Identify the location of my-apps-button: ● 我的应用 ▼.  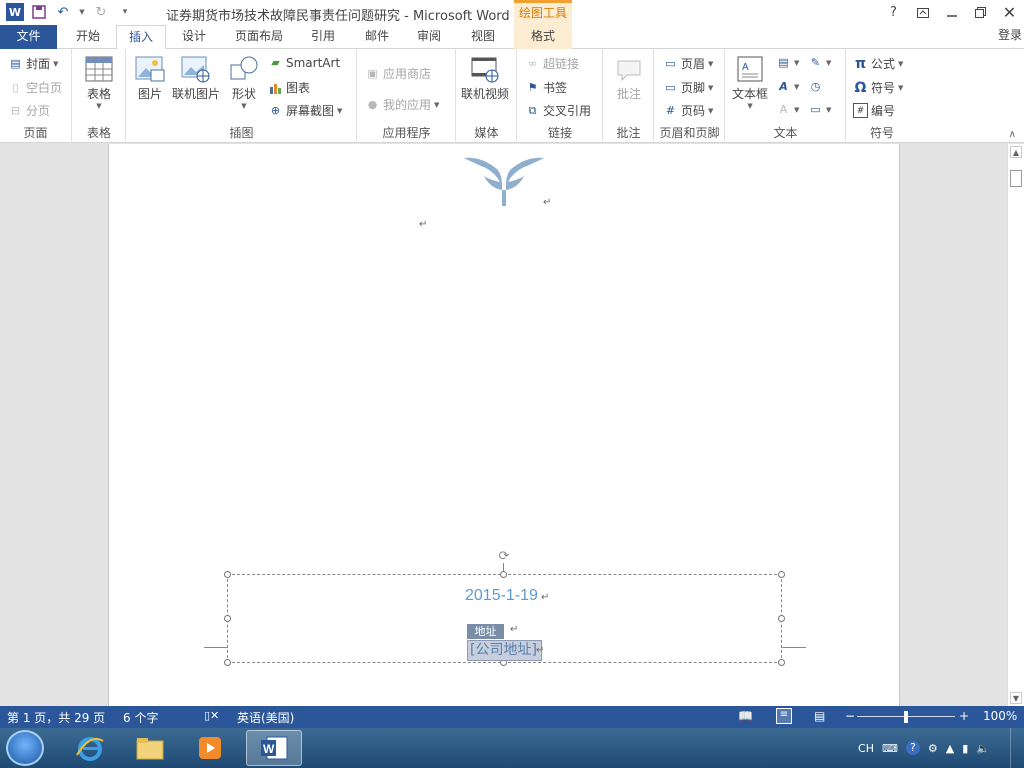
(402, 104).